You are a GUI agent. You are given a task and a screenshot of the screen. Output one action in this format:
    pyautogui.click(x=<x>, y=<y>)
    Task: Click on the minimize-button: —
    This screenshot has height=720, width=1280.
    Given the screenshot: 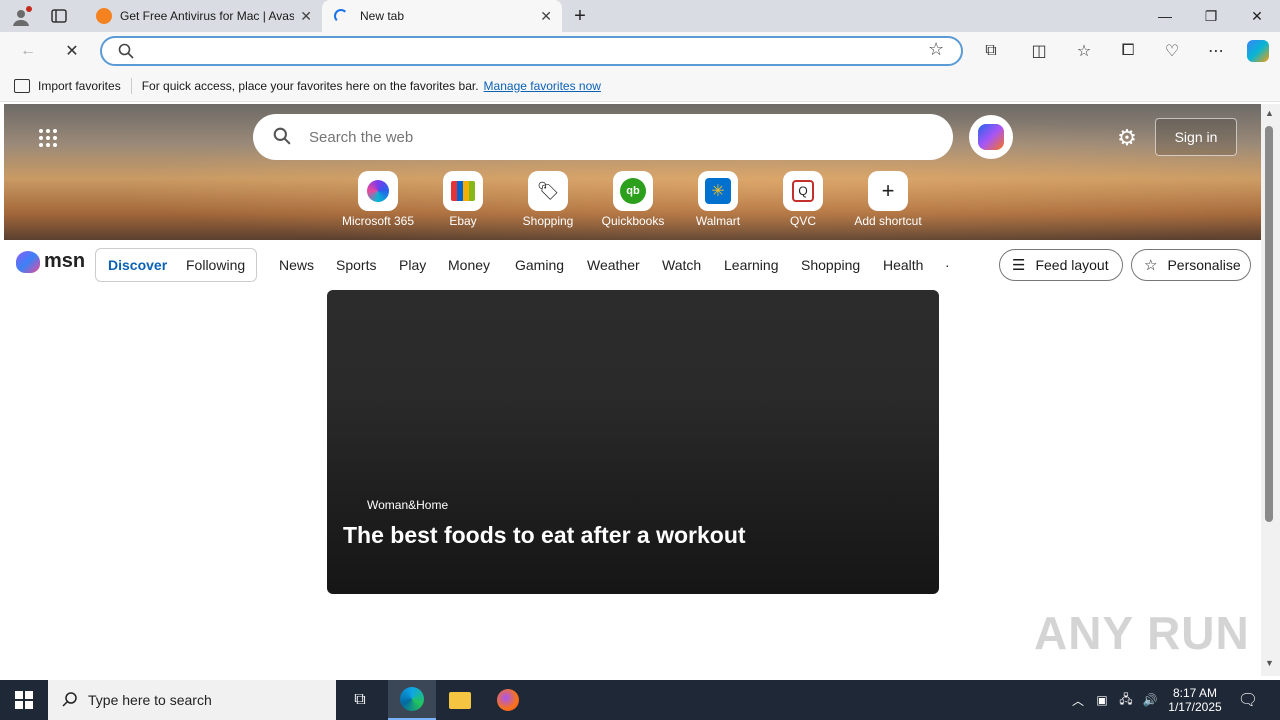 What is the action you would take?
    pyautogui.click(x=1165, y=16)
    